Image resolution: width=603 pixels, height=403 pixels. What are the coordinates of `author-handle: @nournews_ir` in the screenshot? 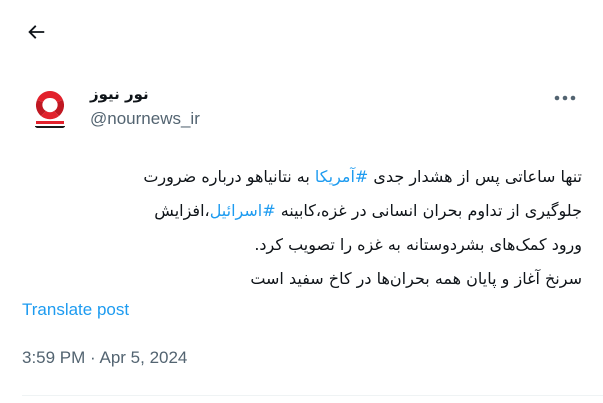 It's located at (145, 119).